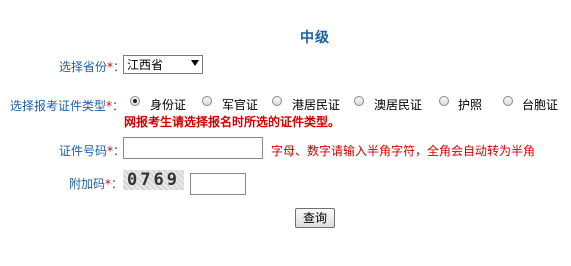 Image resolution: width=571 pixels, height=266 pixels. I want to click on cert-type-option-officer: 军官证, so click(240, 105).